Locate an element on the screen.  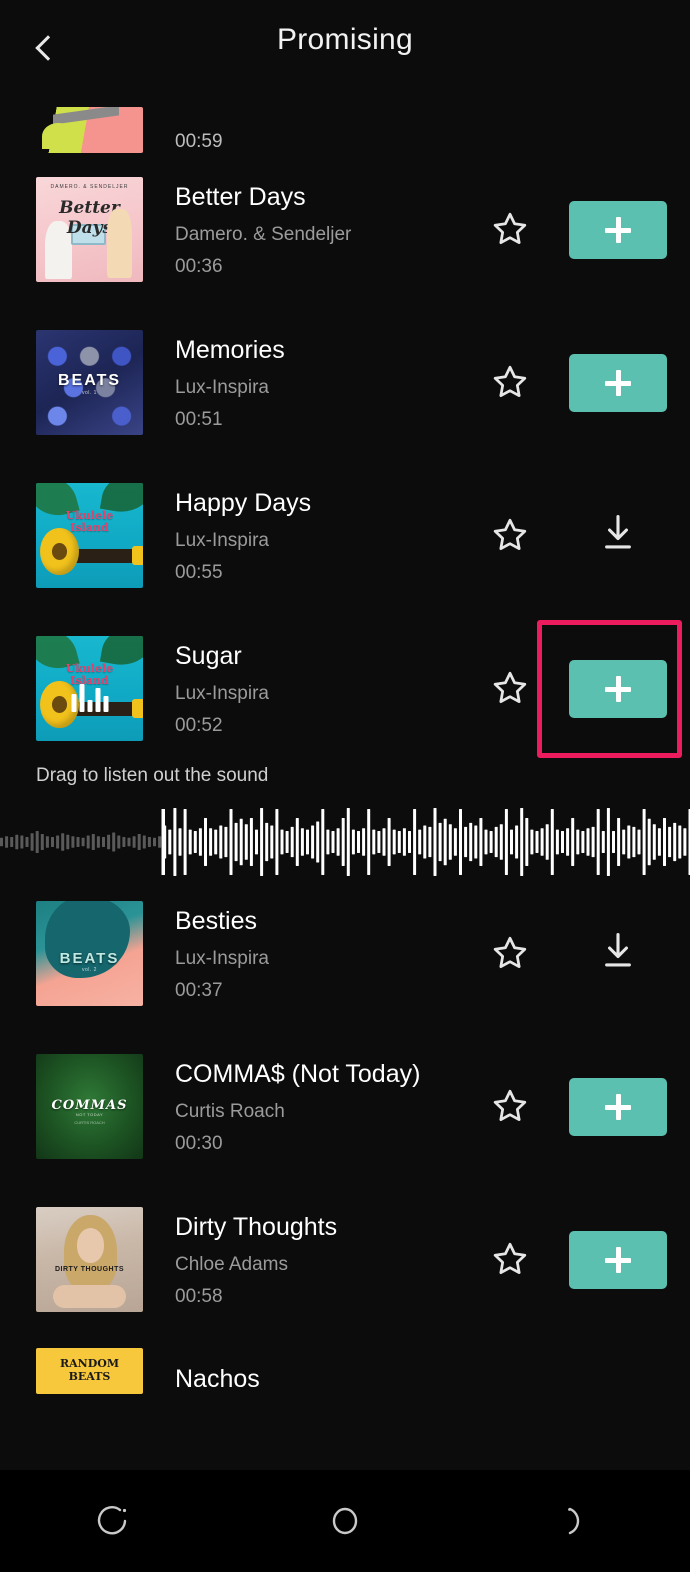
recents-button is located at coordinates (115, 1521).